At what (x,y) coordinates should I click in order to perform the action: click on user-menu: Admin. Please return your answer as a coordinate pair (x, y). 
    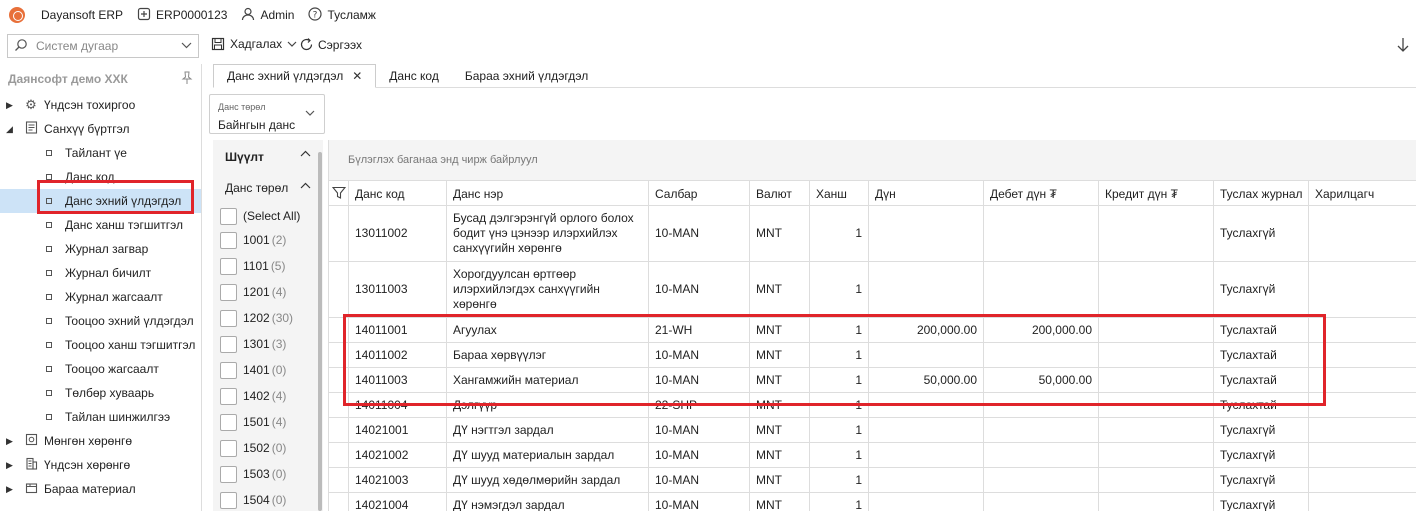
    Looking at the image, I should click on (267, 15).